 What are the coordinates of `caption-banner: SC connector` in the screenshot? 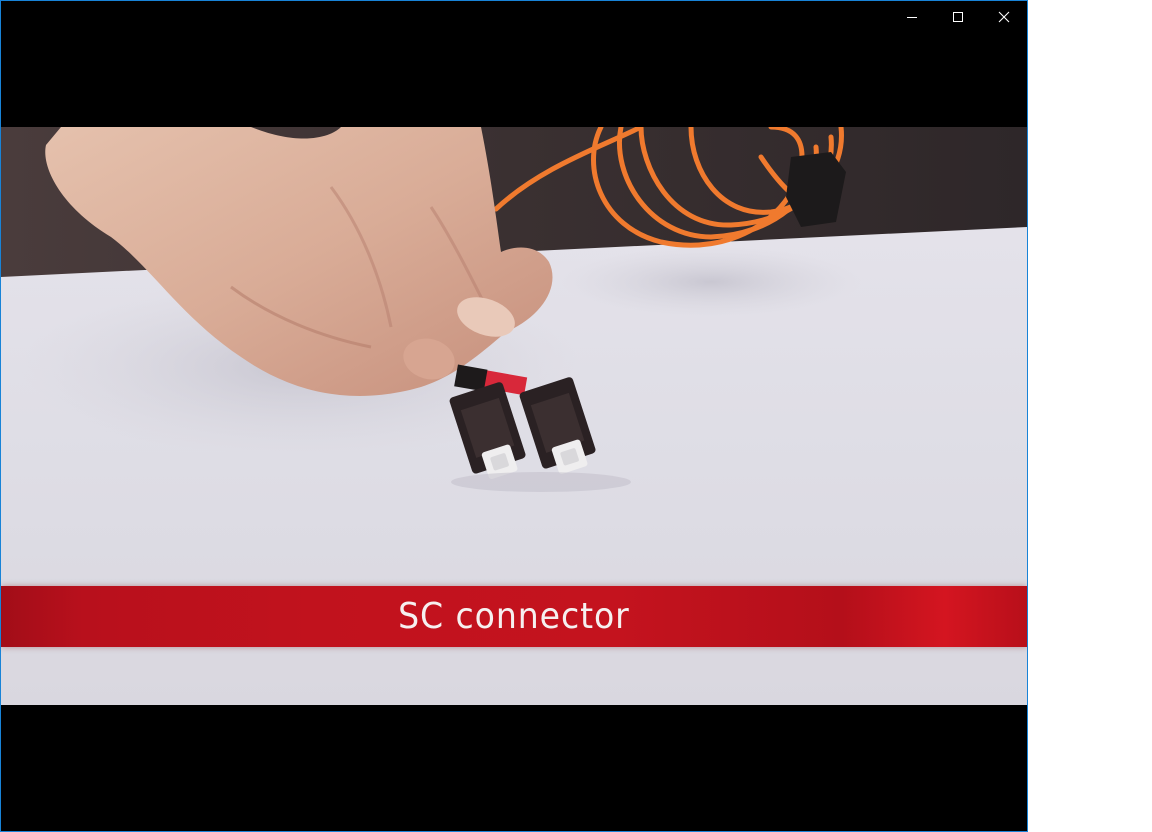 It's located at (514, 616).